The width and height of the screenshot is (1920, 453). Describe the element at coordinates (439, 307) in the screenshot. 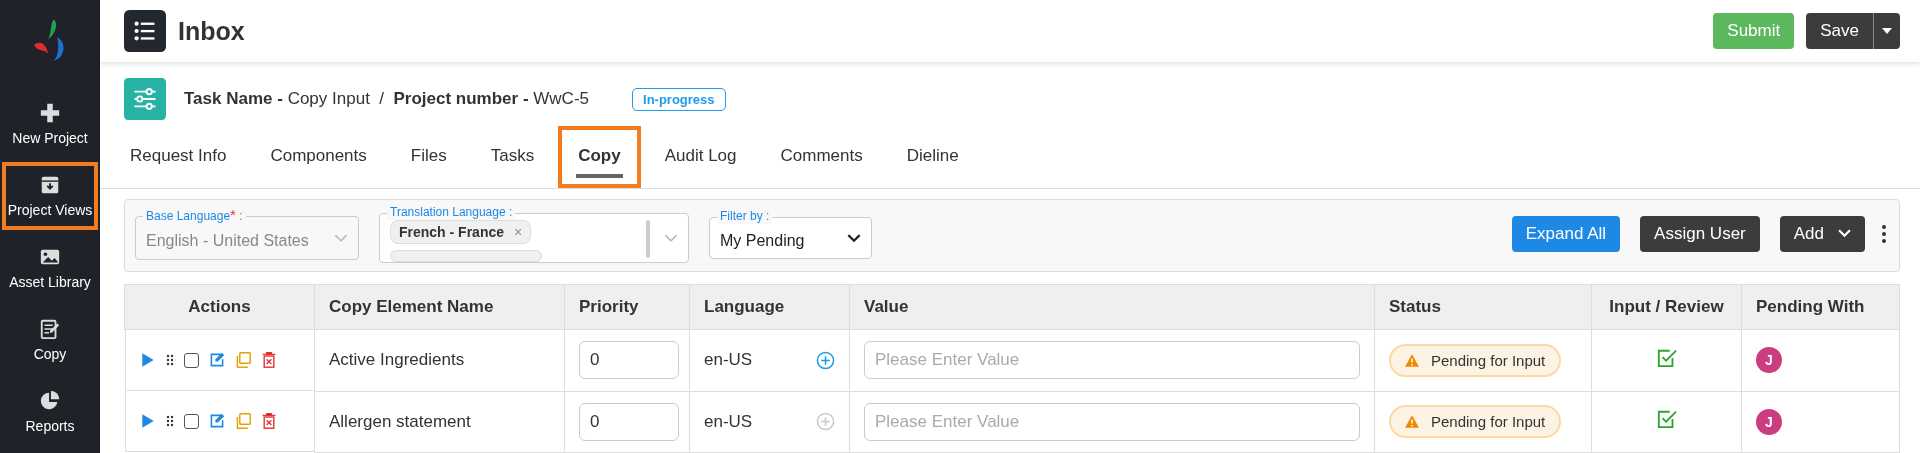

I see `column-header: Copy Element Name` at that location.